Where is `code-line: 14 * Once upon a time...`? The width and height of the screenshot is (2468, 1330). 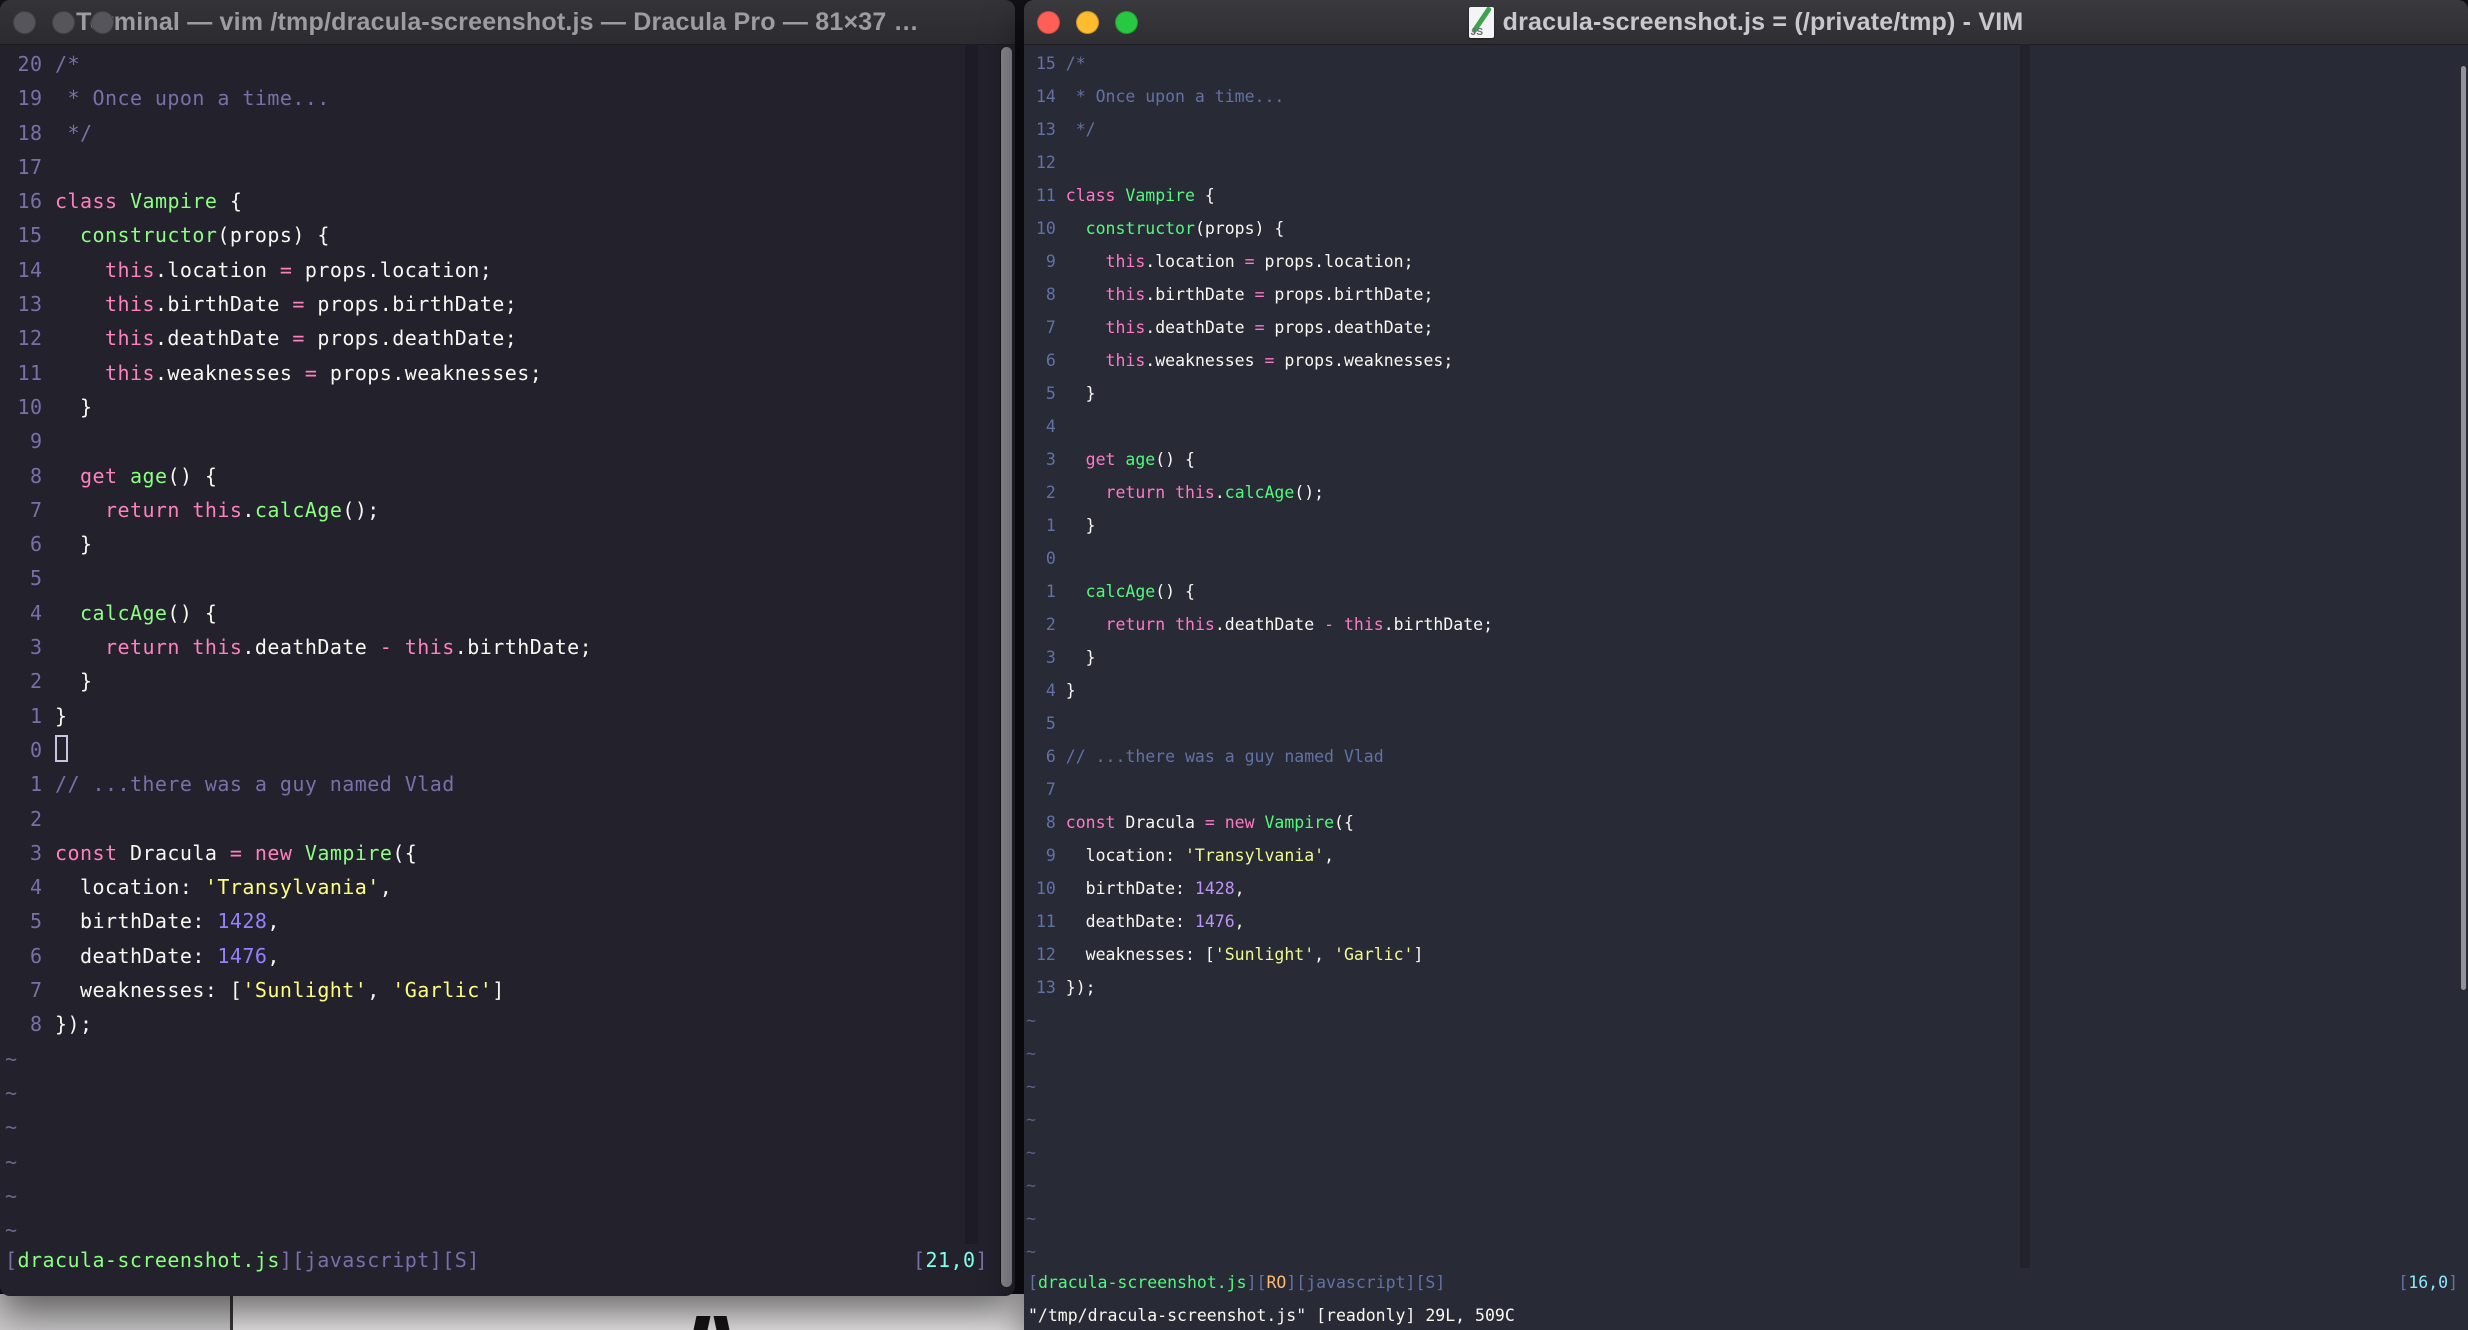
code-line: 14 * Once upon a time... is located at coordinates (1747, 96).